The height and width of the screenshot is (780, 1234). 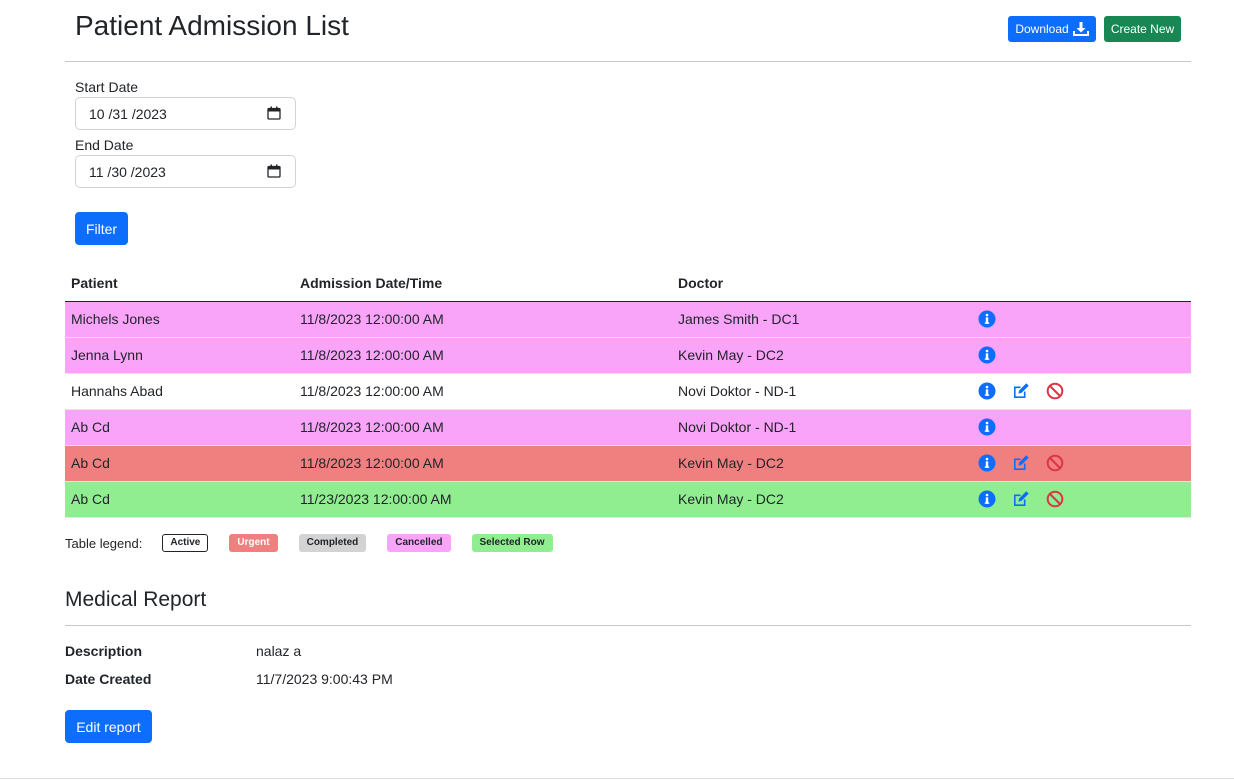 What do you see at coordinates (212, 25) in the screenshot?
I see `page-title: Patient Admission List` at bounding box center [212, 25].